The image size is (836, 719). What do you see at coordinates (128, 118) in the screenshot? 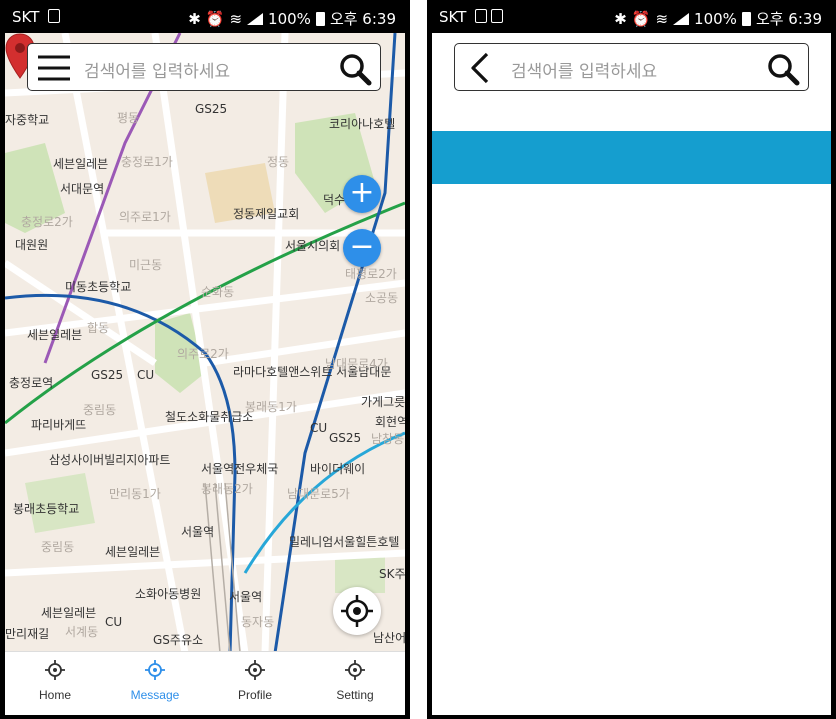
I see `map-label: 평동` at bounding box center [128, 118].